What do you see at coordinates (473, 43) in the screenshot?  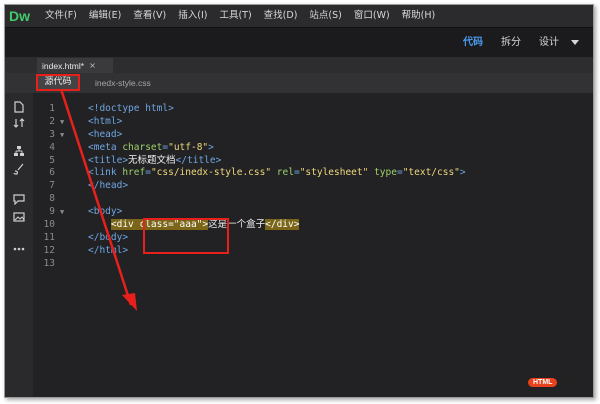 I see `view-button: 代码` at bounding box center [473, 43].